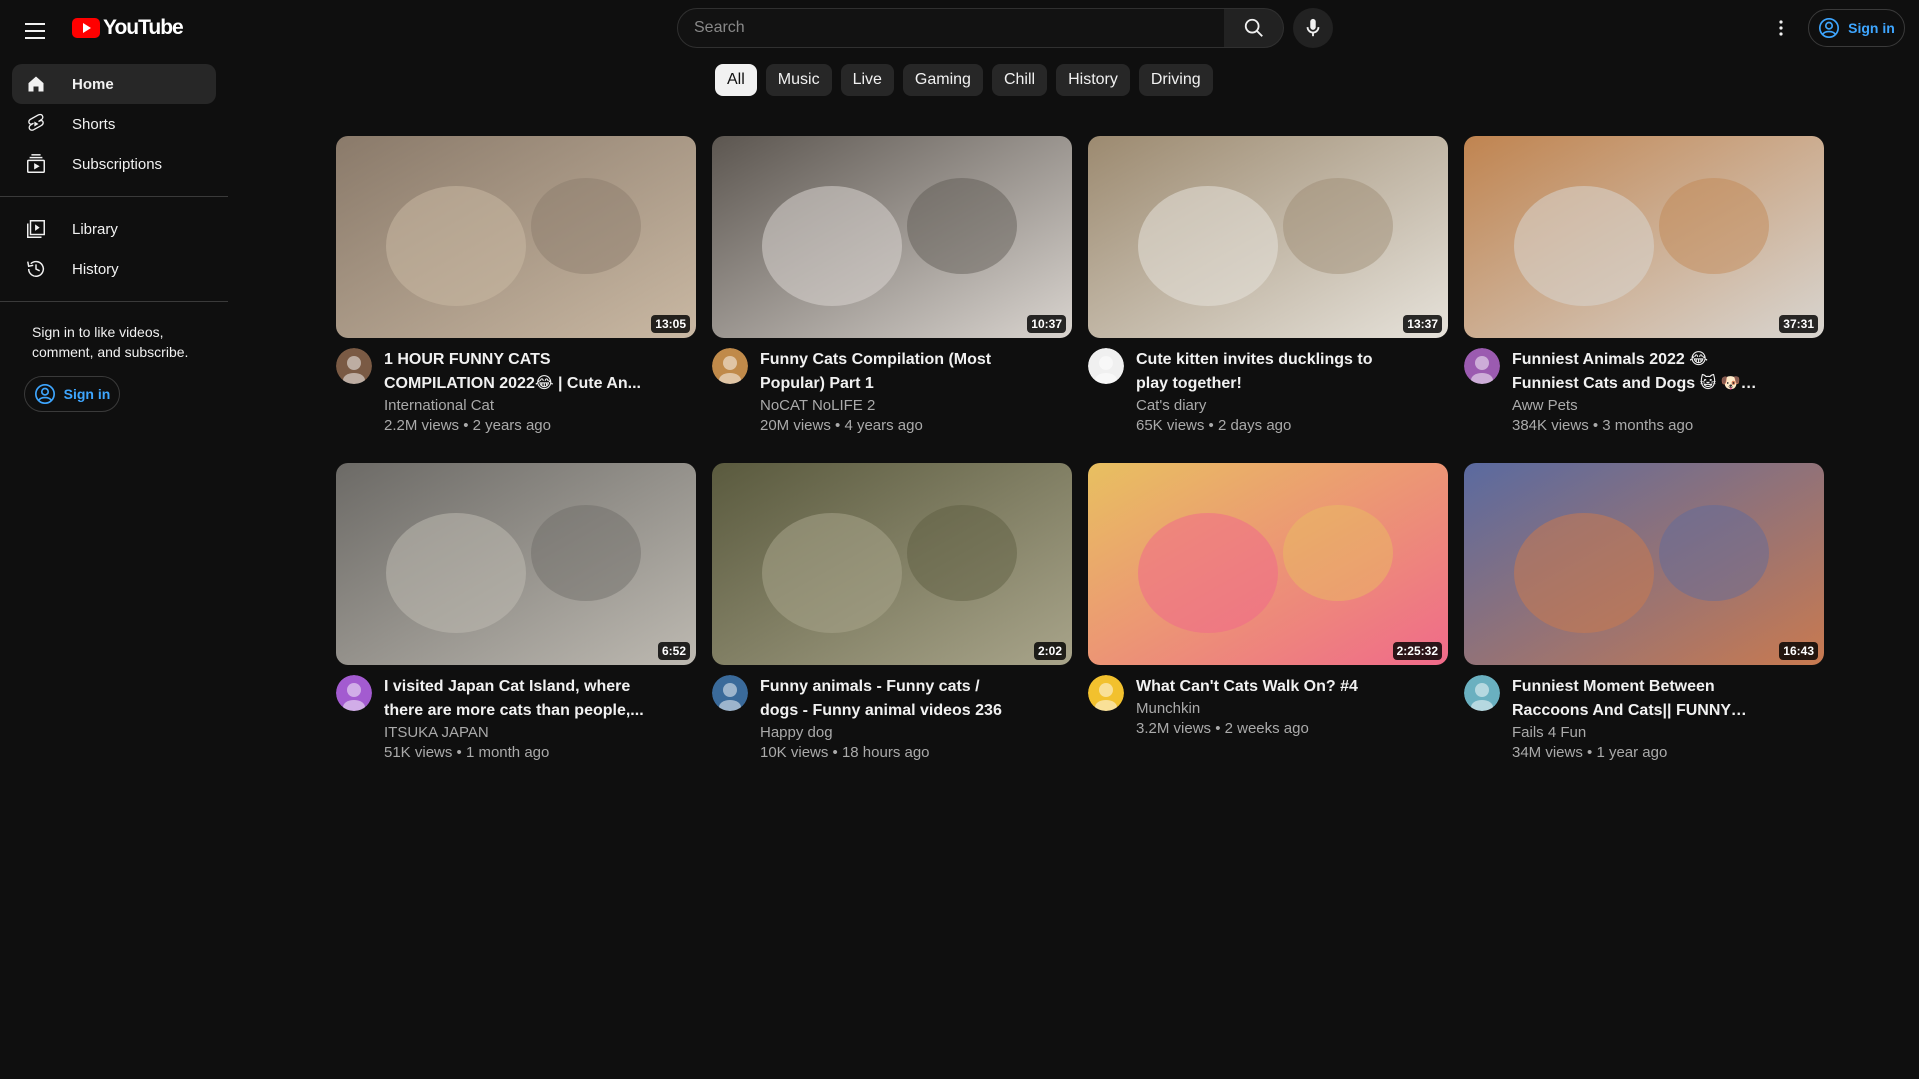 The height and width of the screenshot is (1079, 1919). I want to click on video-thumbnail: 37:31, so click(1644, 237).